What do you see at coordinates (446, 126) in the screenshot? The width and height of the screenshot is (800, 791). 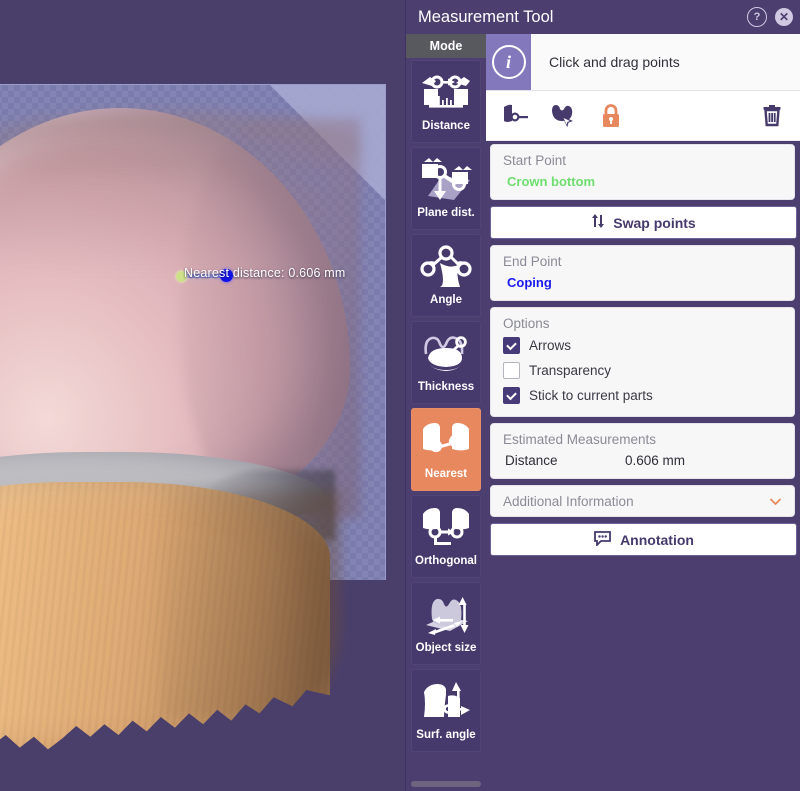 I see `sidebar-label: Distance` at bounding box center [446, 126].